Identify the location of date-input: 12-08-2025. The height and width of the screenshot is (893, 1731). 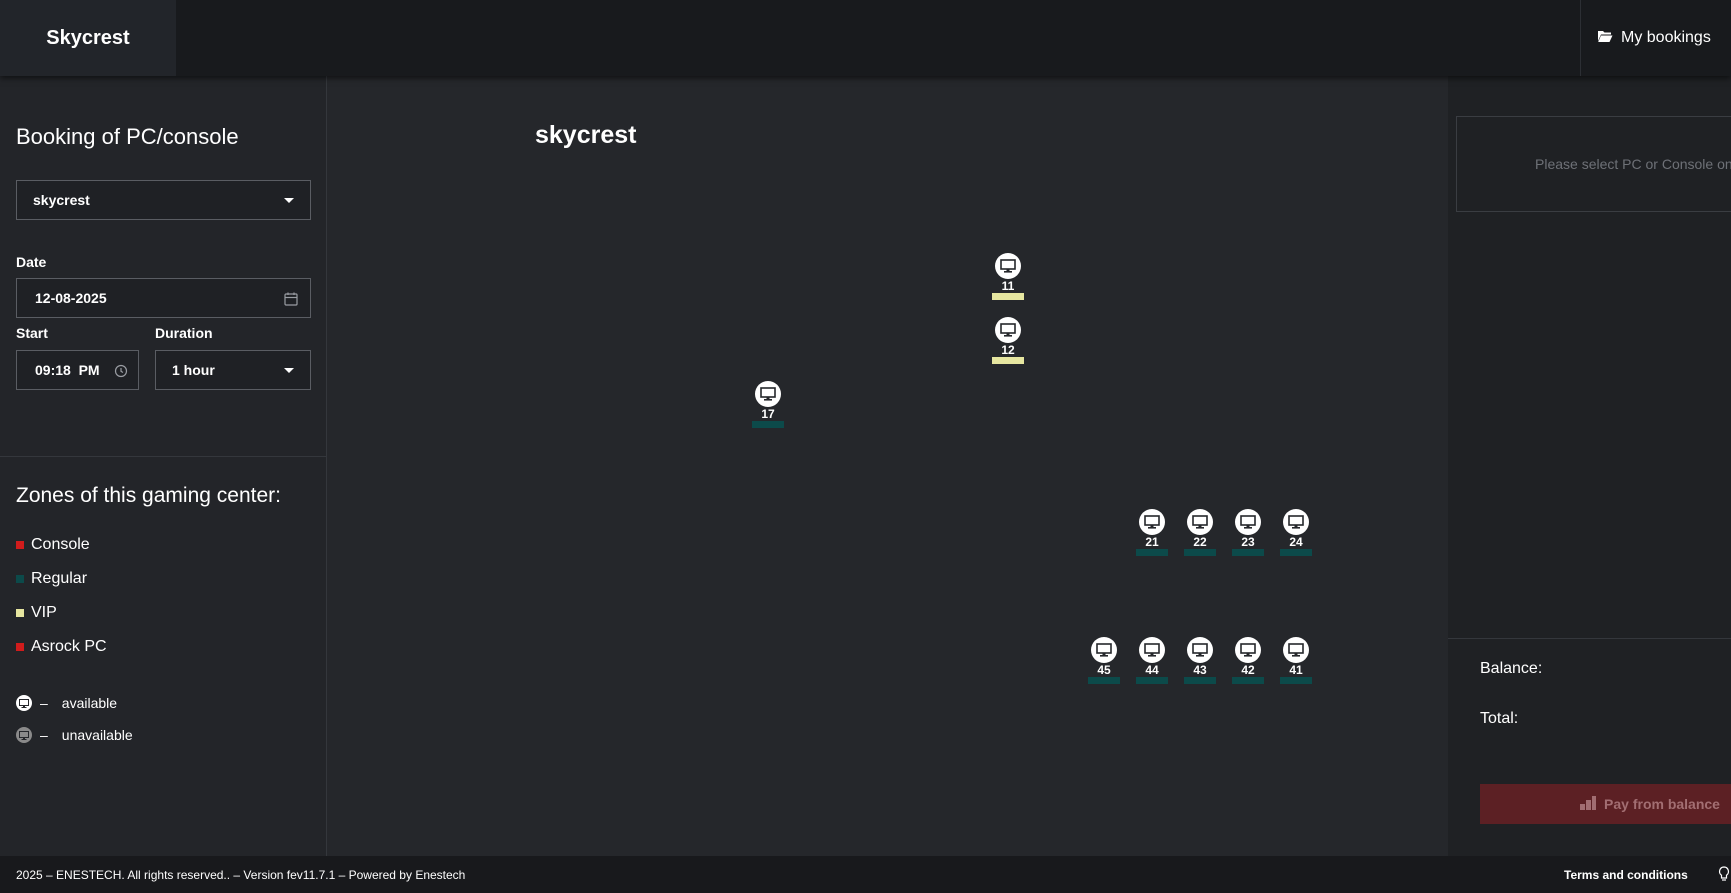
(163, 298).